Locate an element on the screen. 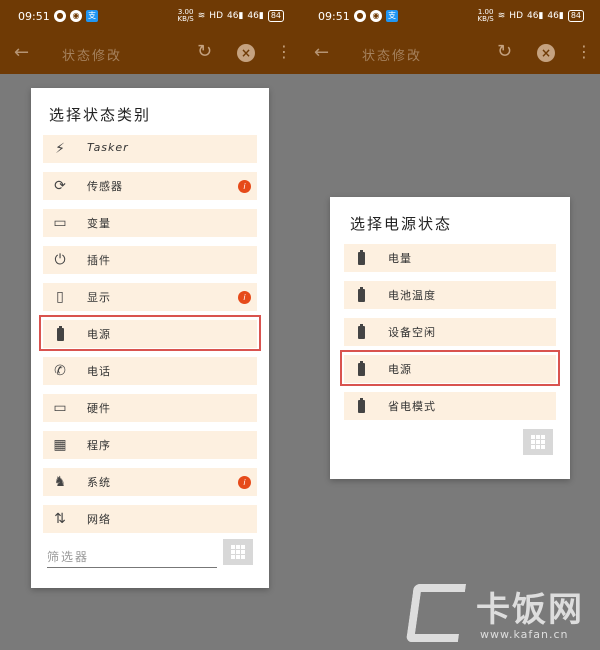 This screenshot has height=650, width=600. power-item-battery-level: 电量 is located at coordinates (450, 258).